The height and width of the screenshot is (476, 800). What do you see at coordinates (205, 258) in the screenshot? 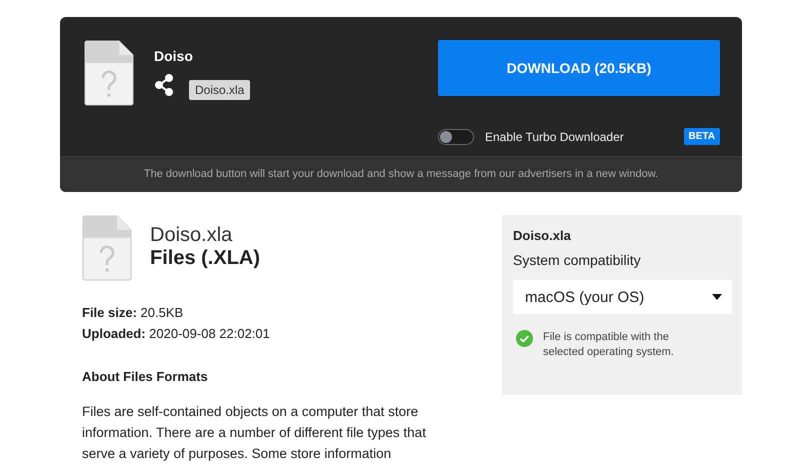
I see `file-type: Files (.XLA)` at bounding box center [205, 258].